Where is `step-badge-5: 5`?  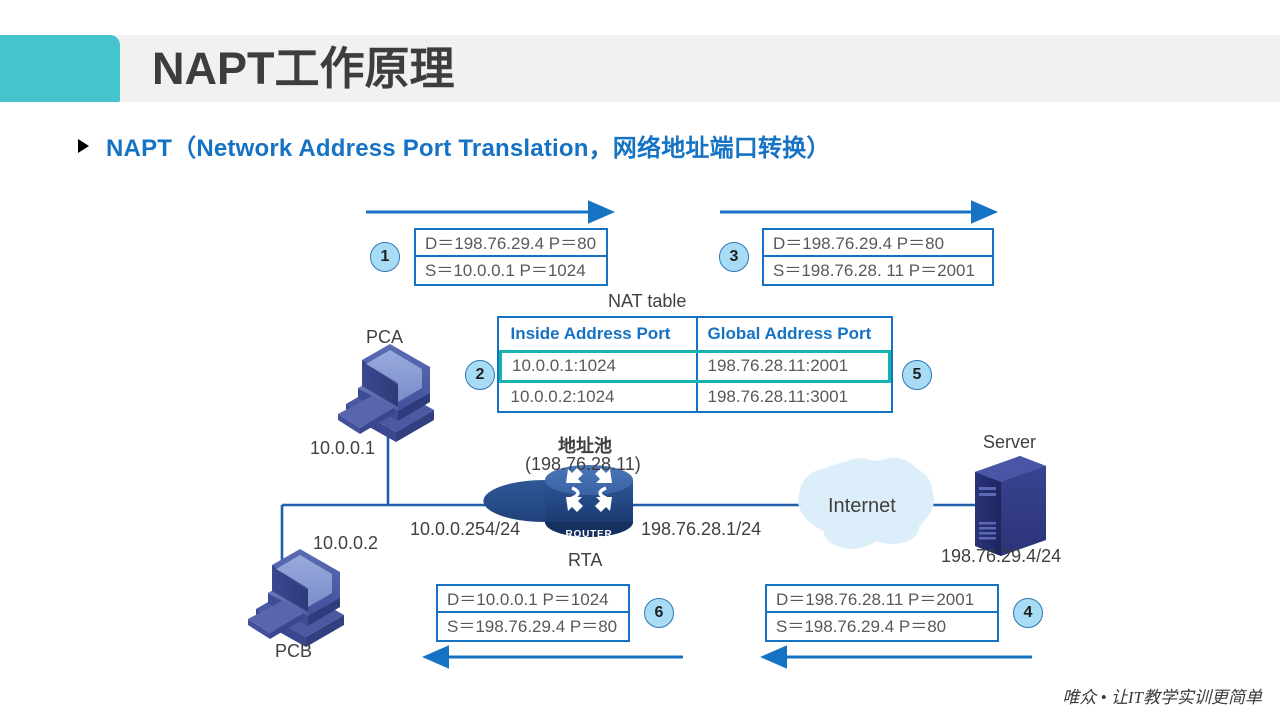
step-badge-5: 5 is located at coordinates (917, 375).